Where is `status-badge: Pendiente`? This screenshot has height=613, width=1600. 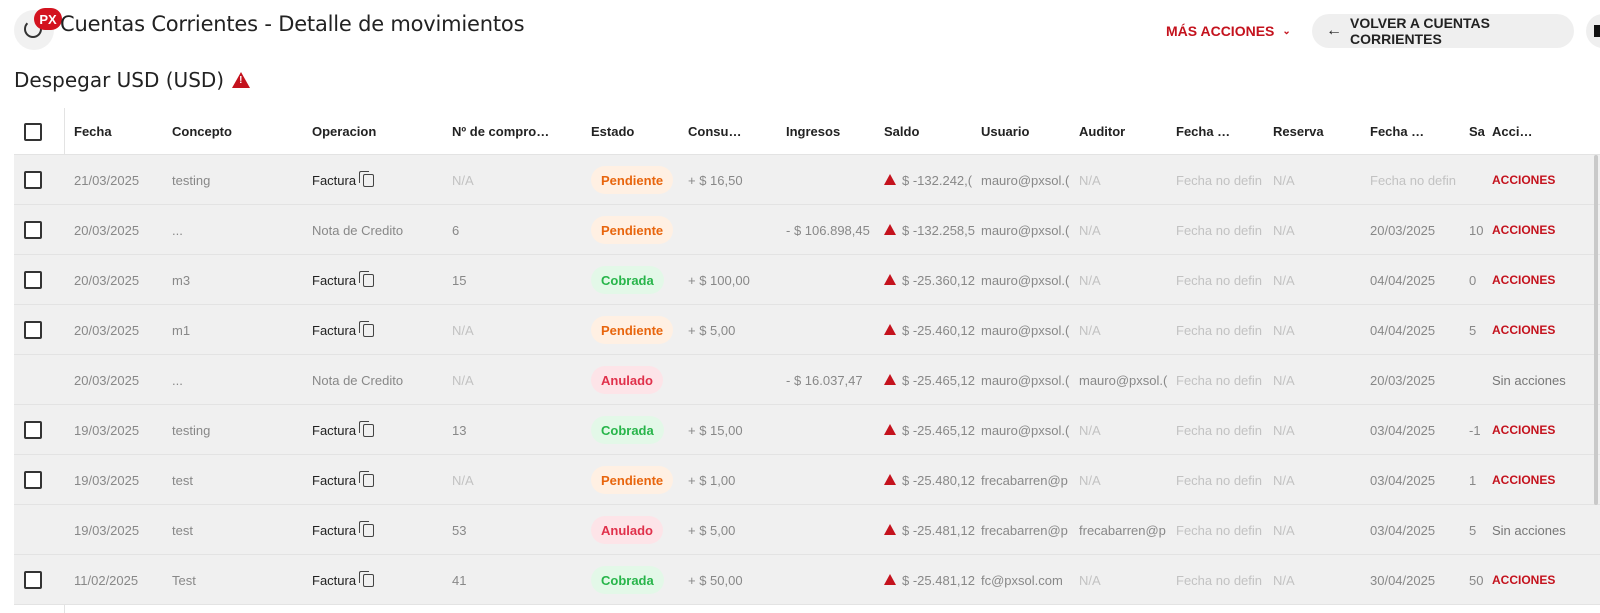
status-badge: Pendiente is located at coordinates (632, 480).